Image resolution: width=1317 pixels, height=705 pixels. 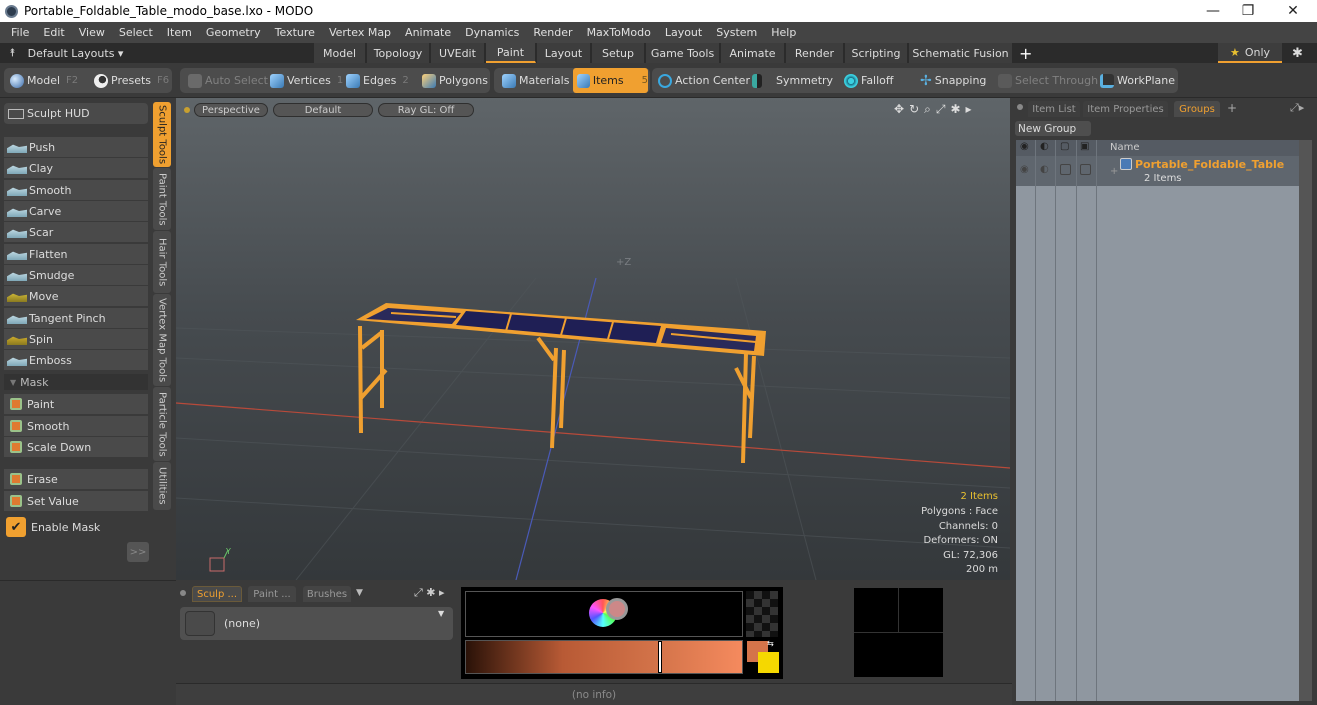 What do you see at coordinates (375, 80) in the screenshot?
I see `edges-button: Edges 2` at bounding box center [375, 80].